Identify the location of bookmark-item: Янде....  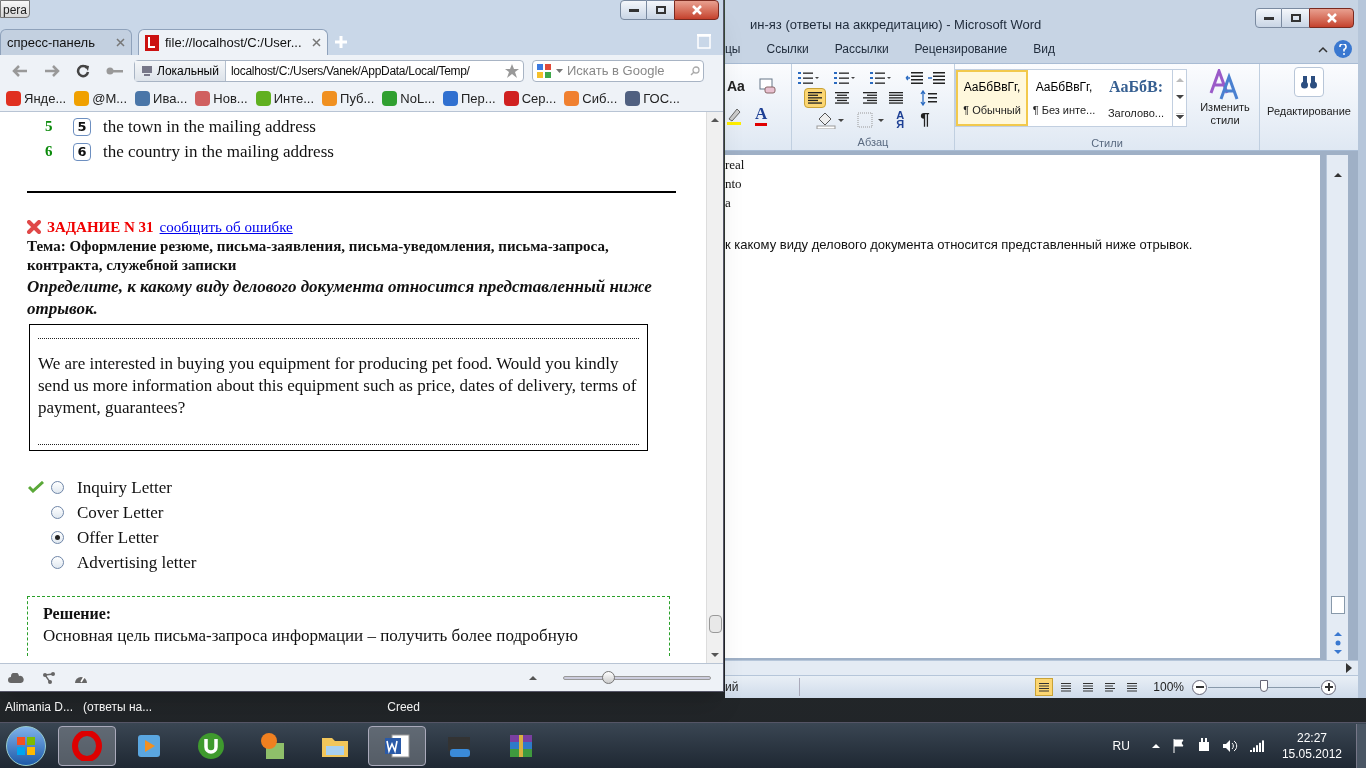
(36, 98).